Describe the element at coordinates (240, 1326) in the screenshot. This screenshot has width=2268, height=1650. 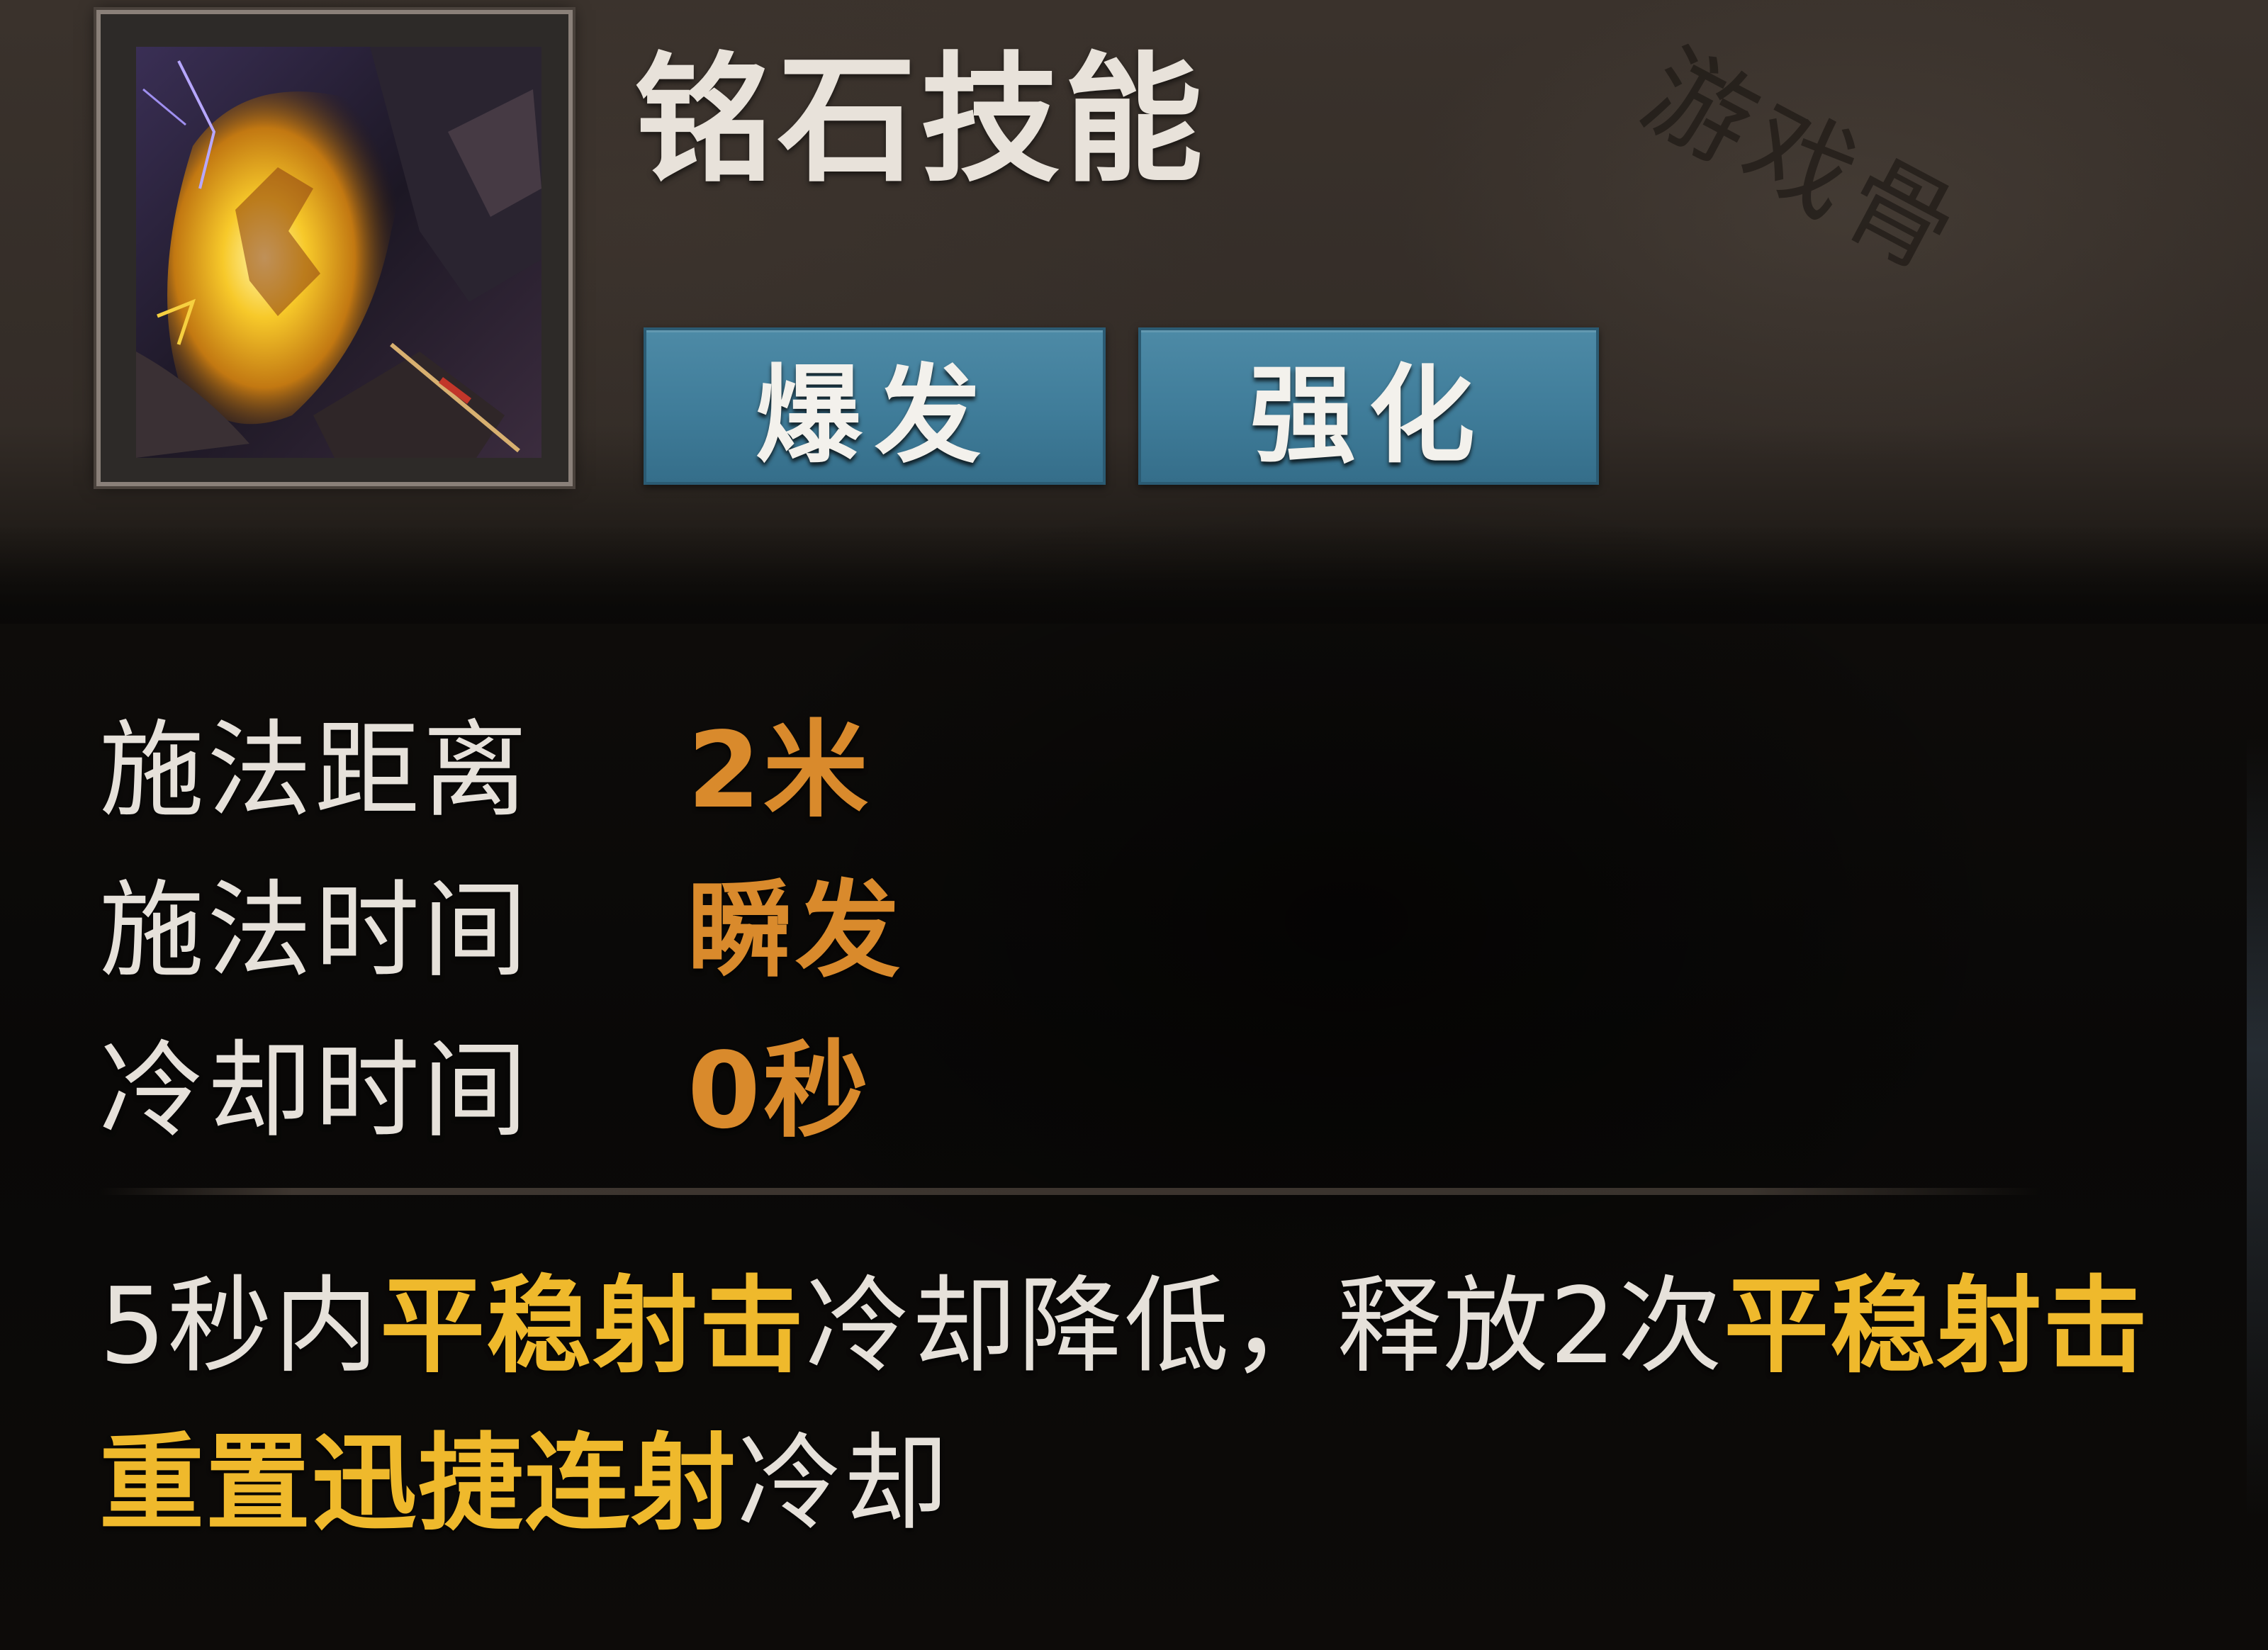
I see `description-text: 5秒内` at that location.